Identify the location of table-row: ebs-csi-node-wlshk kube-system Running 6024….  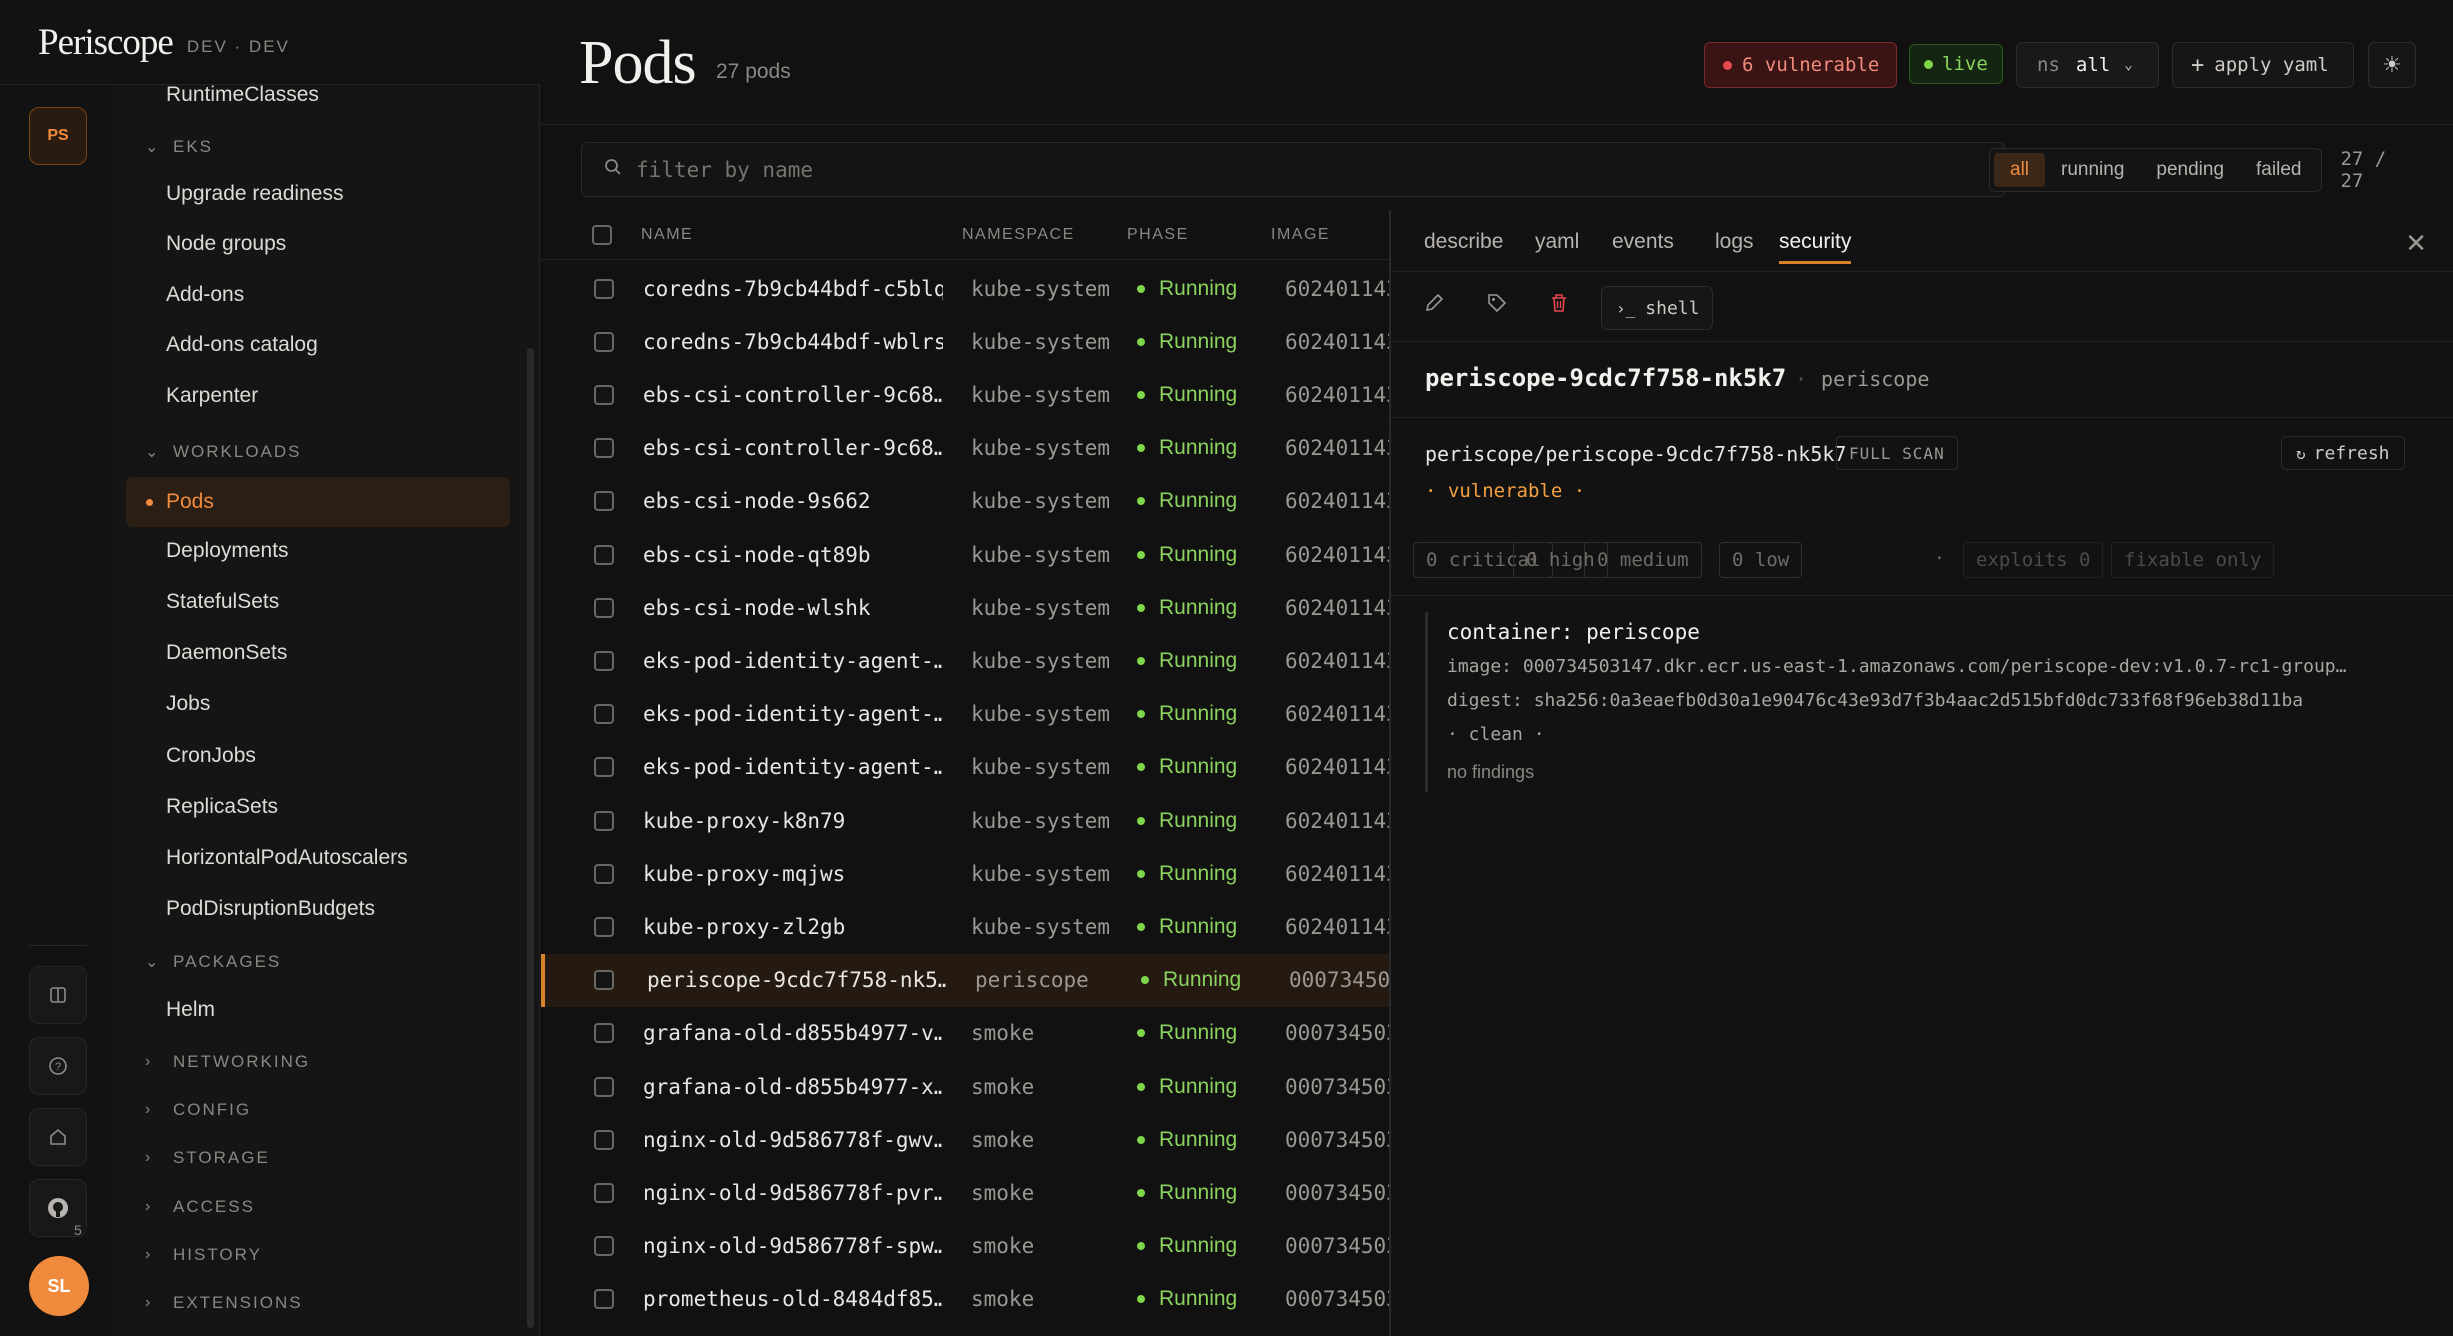
(965, 607).